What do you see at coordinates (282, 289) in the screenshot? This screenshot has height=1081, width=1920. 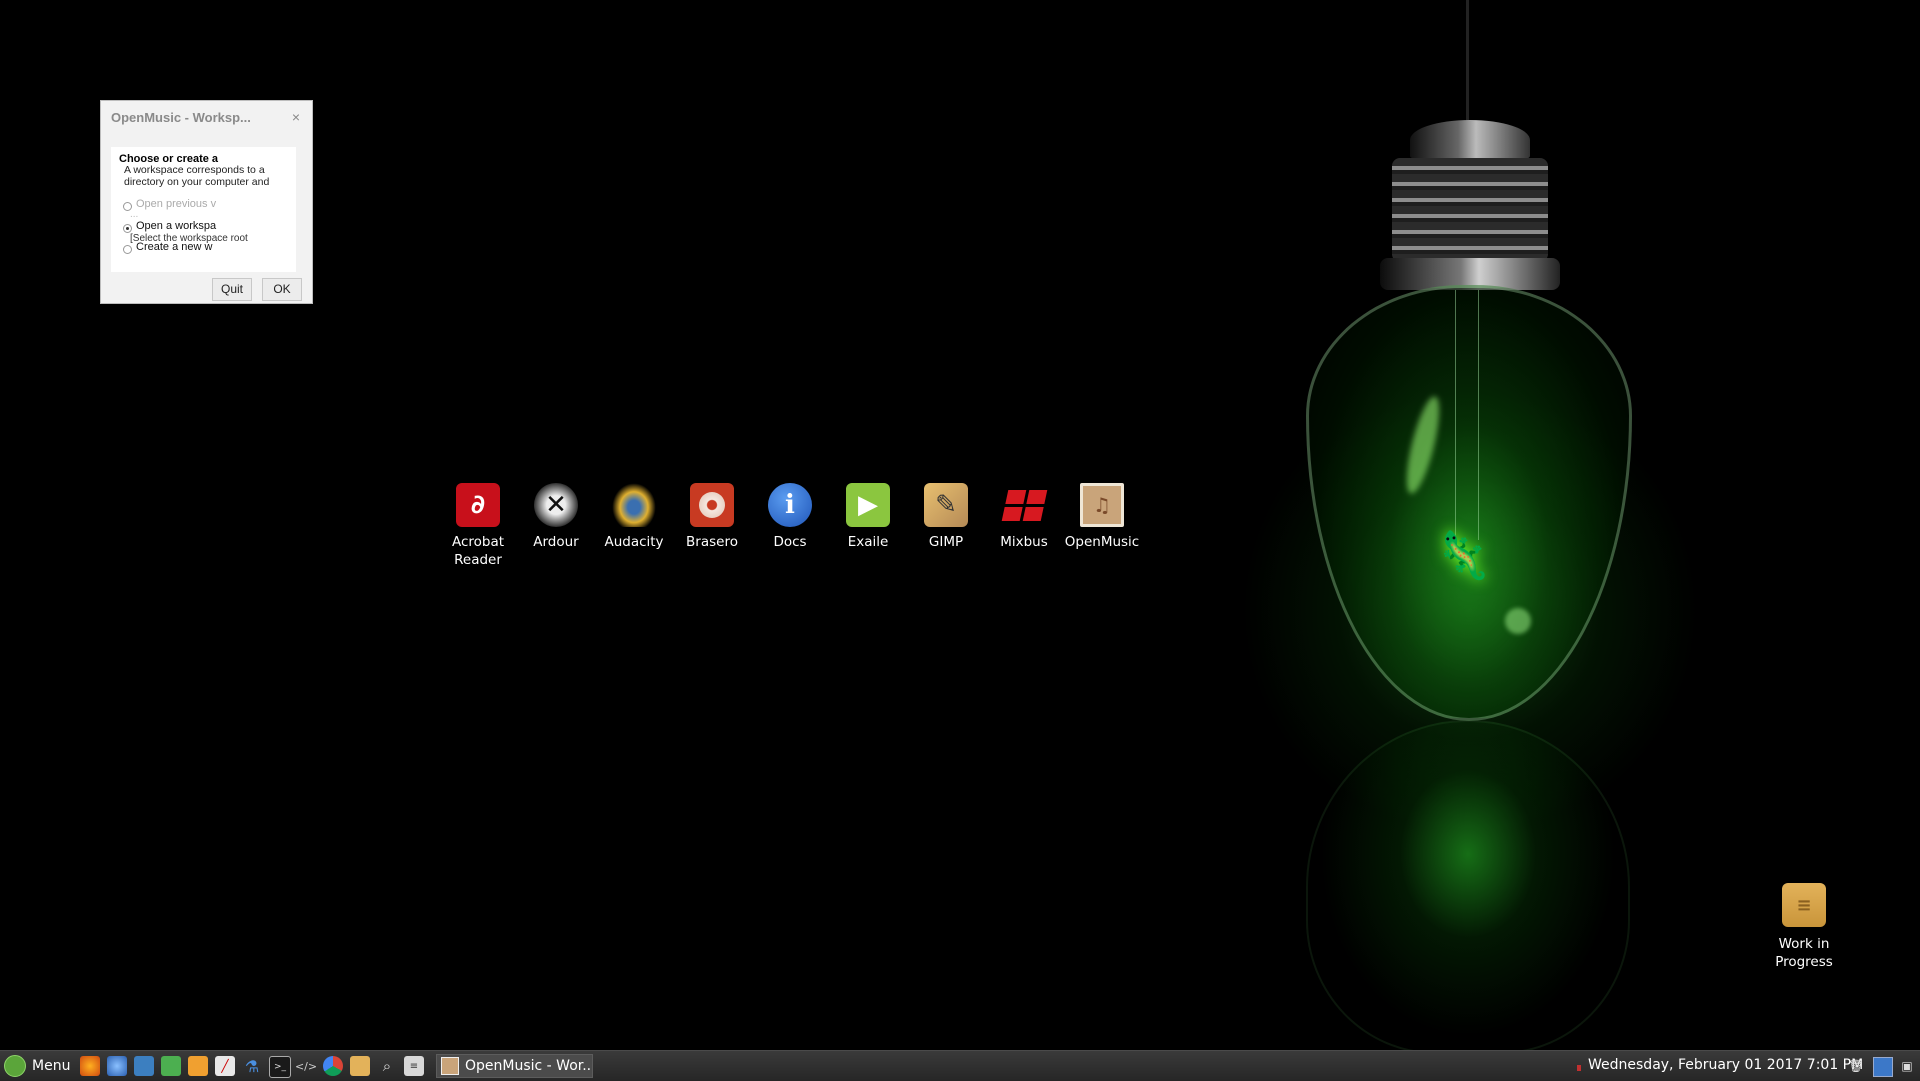 I see `ok-button: OK` at bounding box center [282, 289].